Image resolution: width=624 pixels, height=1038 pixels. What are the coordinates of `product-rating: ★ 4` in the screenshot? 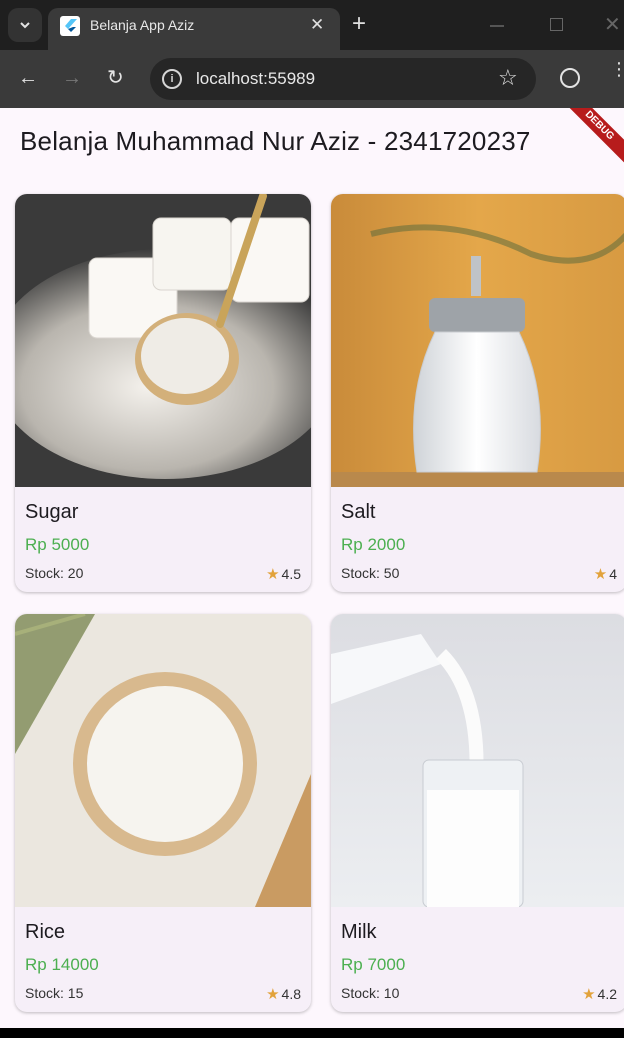 It's located at (605, 574).